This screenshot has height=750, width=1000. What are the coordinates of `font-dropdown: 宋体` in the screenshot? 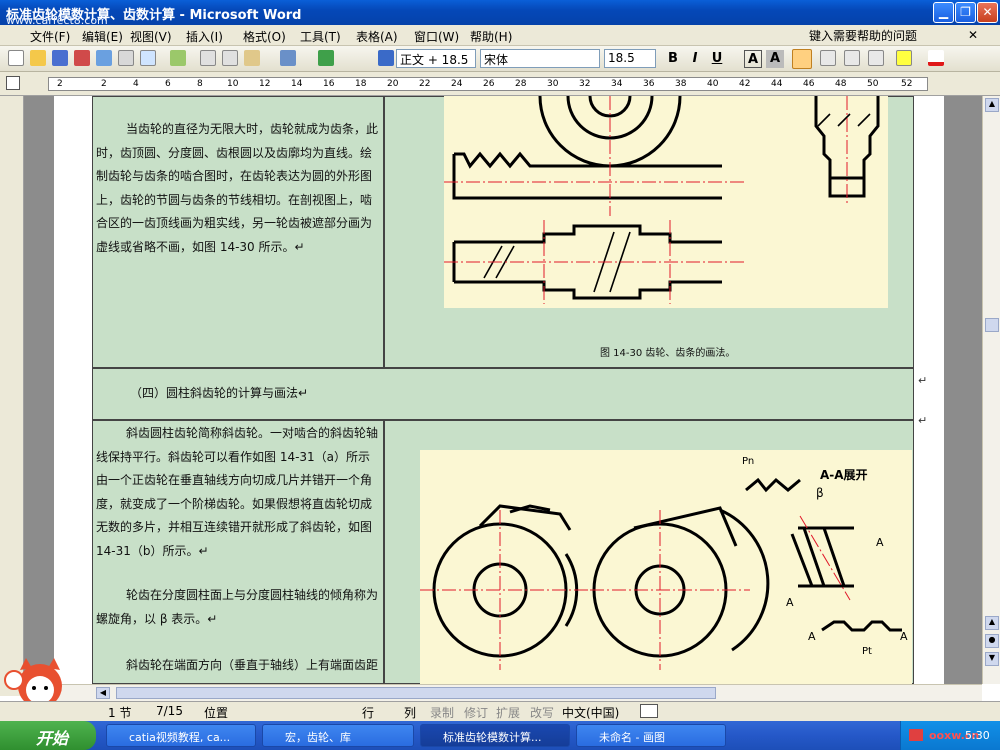 It's located at (540, 58).